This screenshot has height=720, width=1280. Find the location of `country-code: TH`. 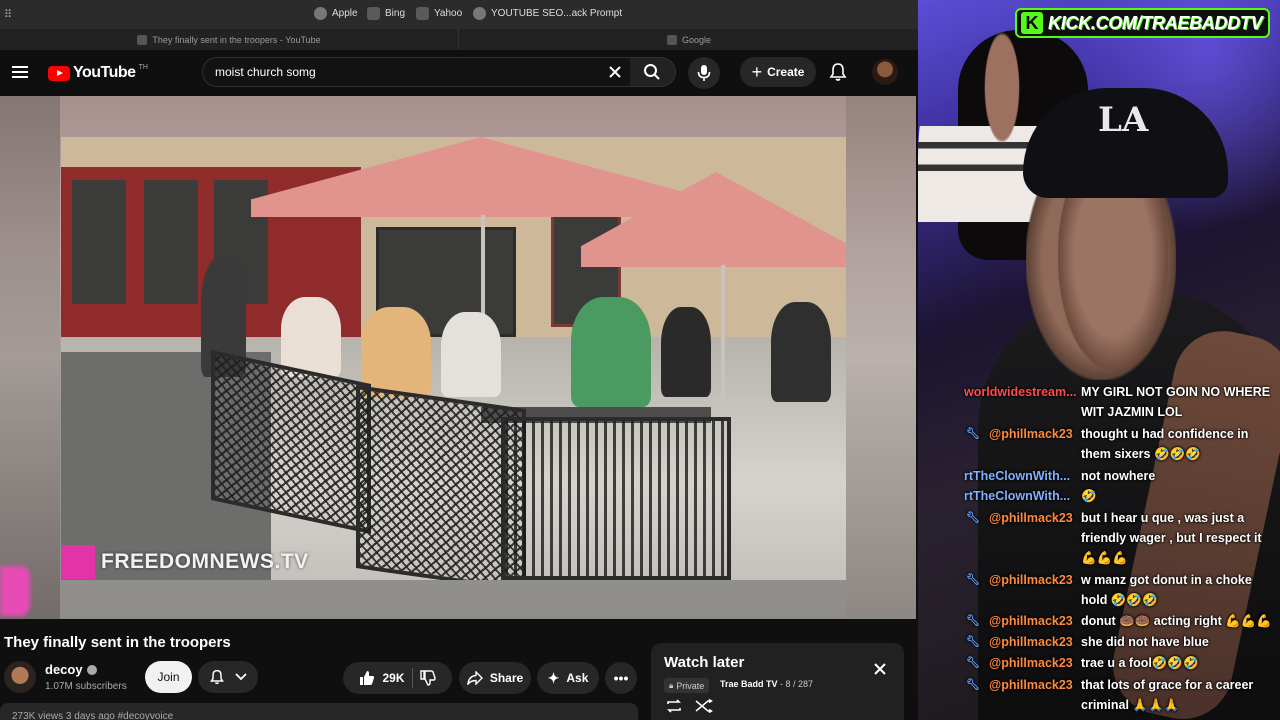

country-code: TH is located at coordinates (143, 67).